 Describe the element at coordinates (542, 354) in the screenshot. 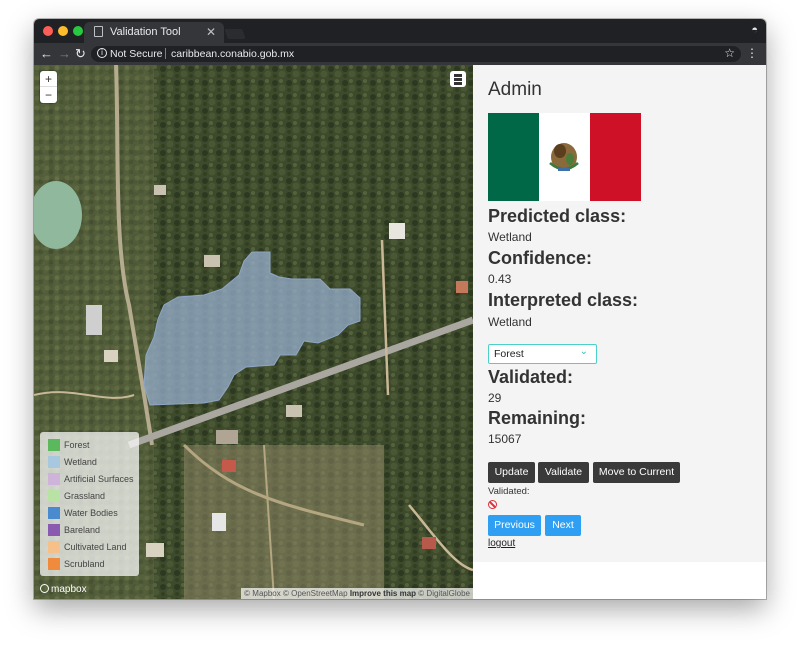

I see `class-select: Forest ⌄` at that location.